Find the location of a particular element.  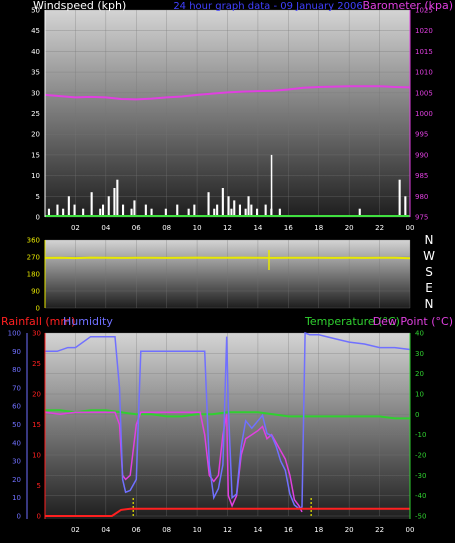

humidity-axis-label: Humidity is located at coordinates (88, 321).